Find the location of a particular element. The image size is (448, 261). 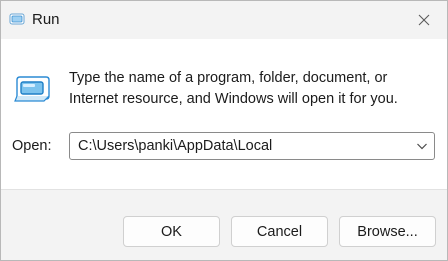

title-bar: Run is located at coordinates (224, 20).